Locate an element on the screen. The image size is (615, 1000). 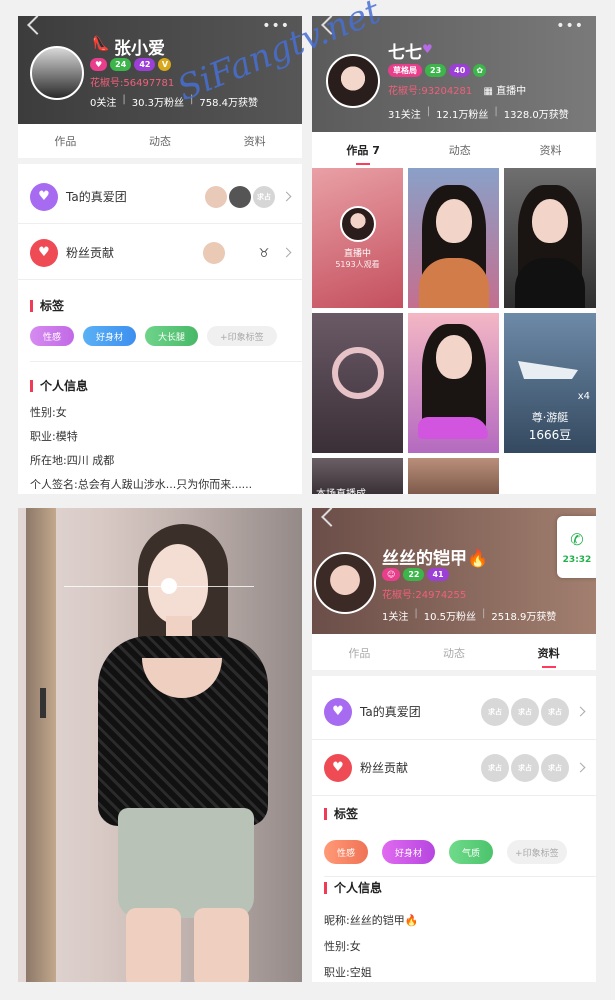
contribution-avatars: 求占 求占 求占 is located at coordinates (525, 767).